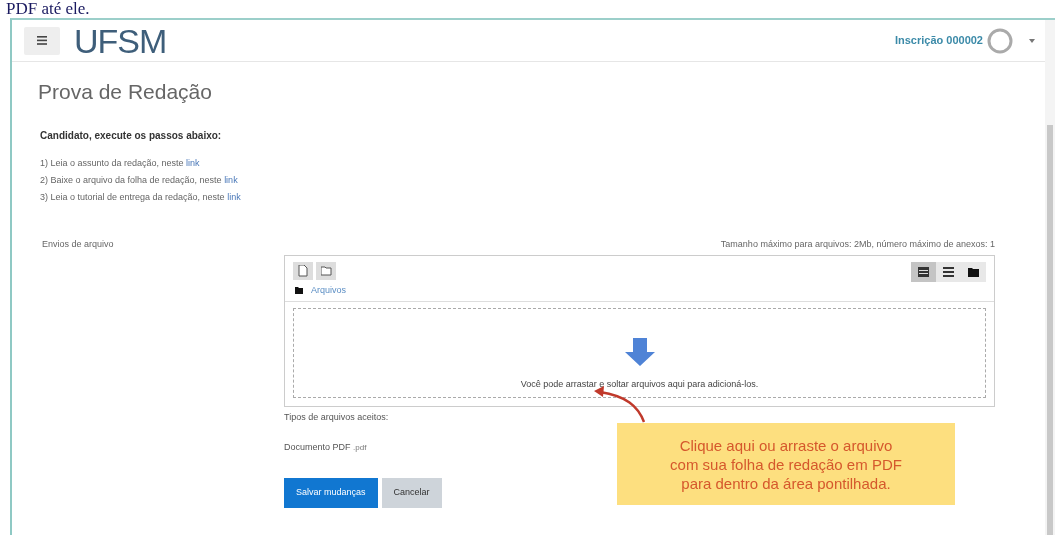 Image resolution: width=1060 pixels, height=535 pixels. Describe the element at coordinates (542, 197) in the screenshot. I see `instruction-step: 3) Leia o tutorial de entrega da redação, neste link` at that location.